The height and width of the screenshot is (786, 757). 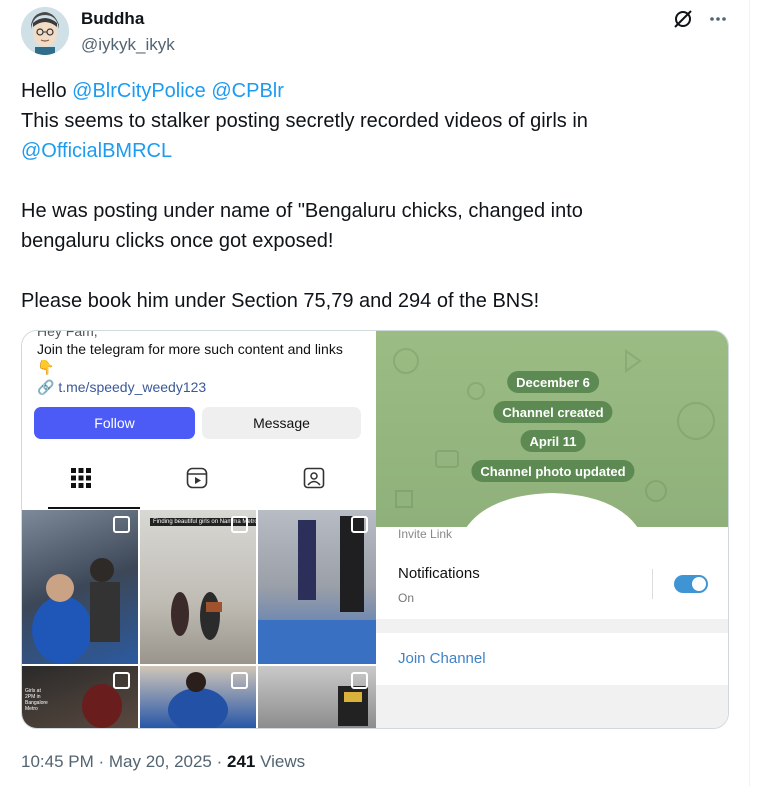 What do you see at coordinates (439, 573) in the screenshot?
I see `notifications-label: Notifications` at bounding box center [439, 573].